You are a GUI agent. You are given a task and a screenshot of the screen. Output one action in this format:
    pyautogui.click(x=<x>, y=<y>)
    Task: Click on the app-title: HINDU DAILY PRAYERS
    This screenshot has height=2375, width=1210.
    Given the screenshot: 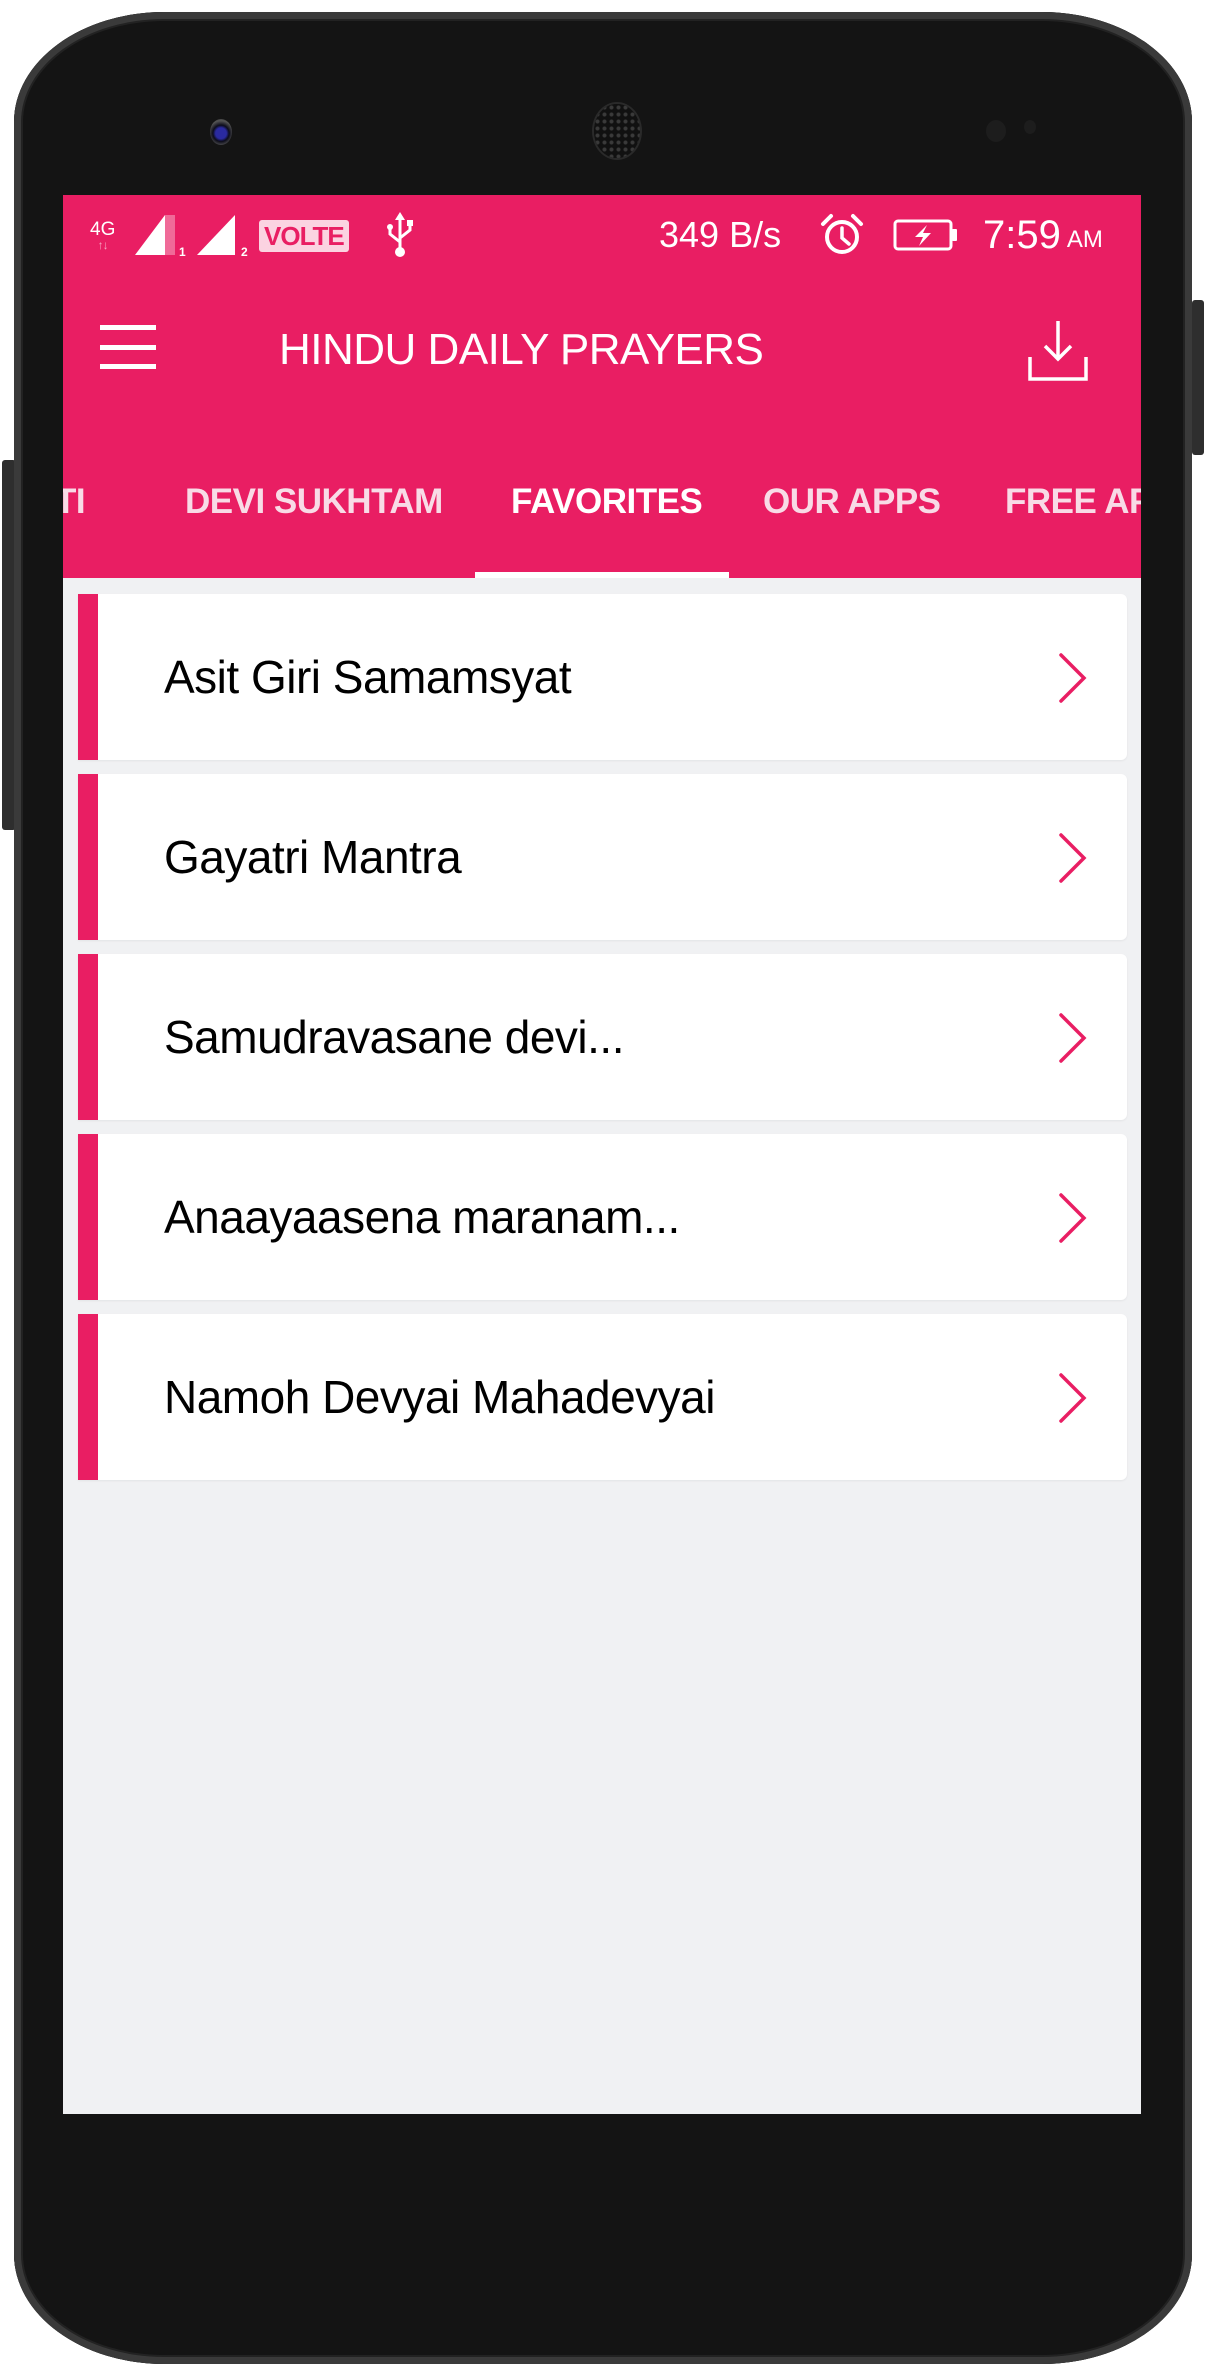 What is the action you would take?
    pyautogui.click(x=521, y=349)
    